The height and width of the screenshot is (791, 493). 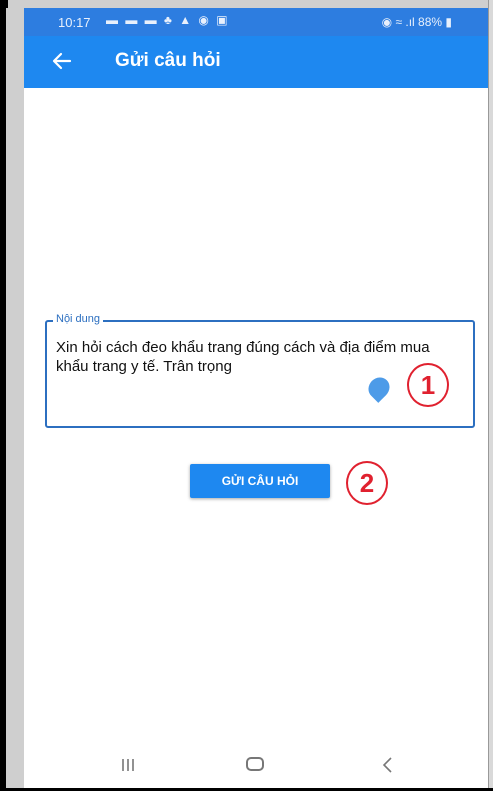 I want to click on screenshot-frame-gutter, so click(x=14, y=399).